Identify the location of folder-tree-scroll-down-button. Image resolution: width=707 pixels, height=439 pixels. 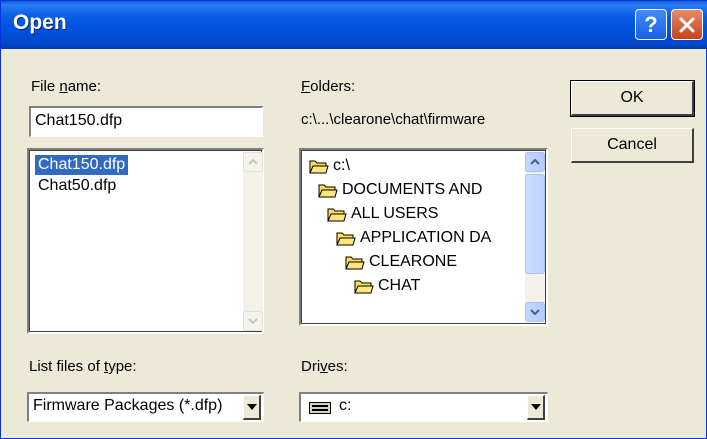
(535, 312).